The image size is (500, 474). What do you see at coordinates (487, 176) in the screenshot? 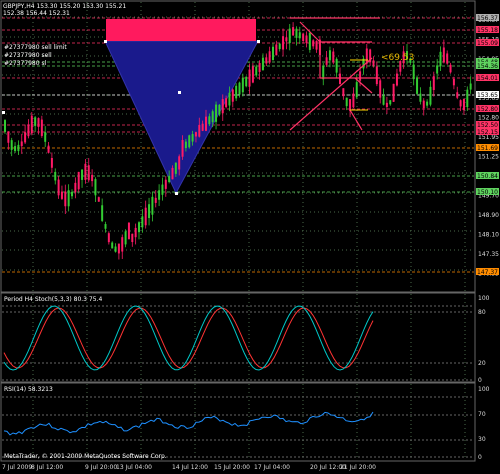
I see `price-tag-label: 150.84` at bounding box center [487, 176].